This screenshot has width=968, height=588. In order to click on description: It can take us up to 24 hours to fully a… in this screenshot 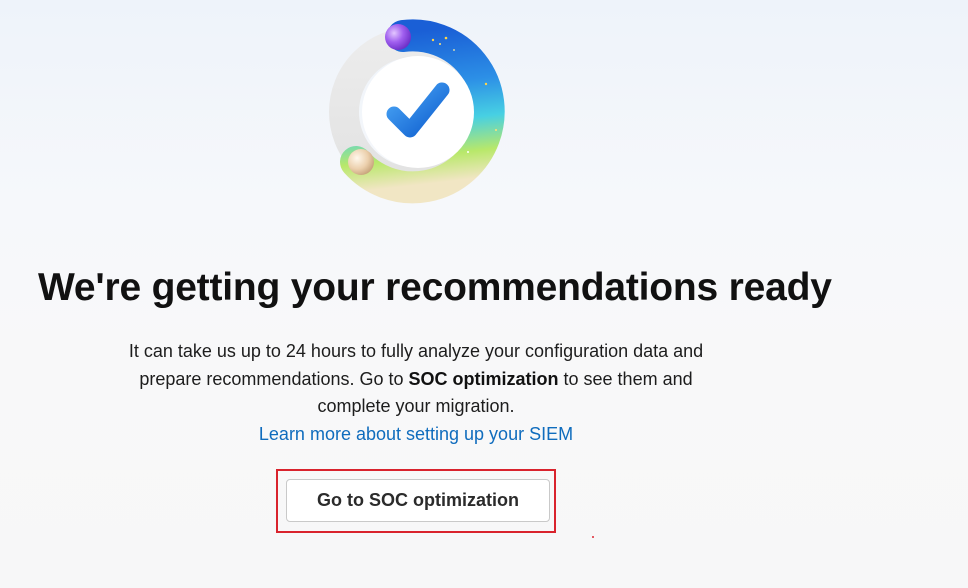, I will do `click(416, 393)`.